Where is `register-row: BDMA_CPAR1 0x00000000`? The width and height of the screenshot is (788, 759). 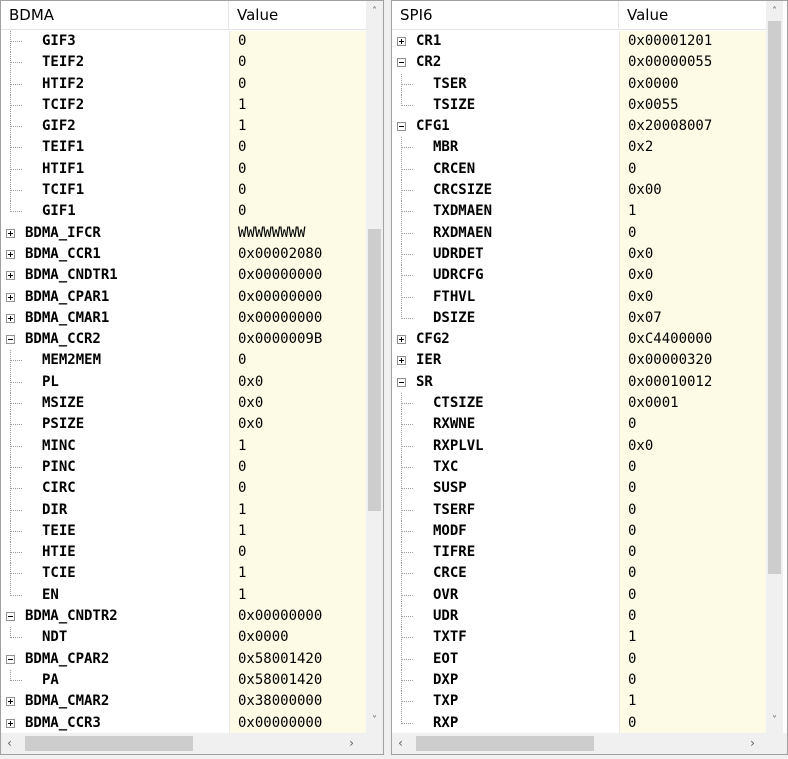
register-row: BDMA_CPAR1 0x00000000 is located at coordinates (183, 297).